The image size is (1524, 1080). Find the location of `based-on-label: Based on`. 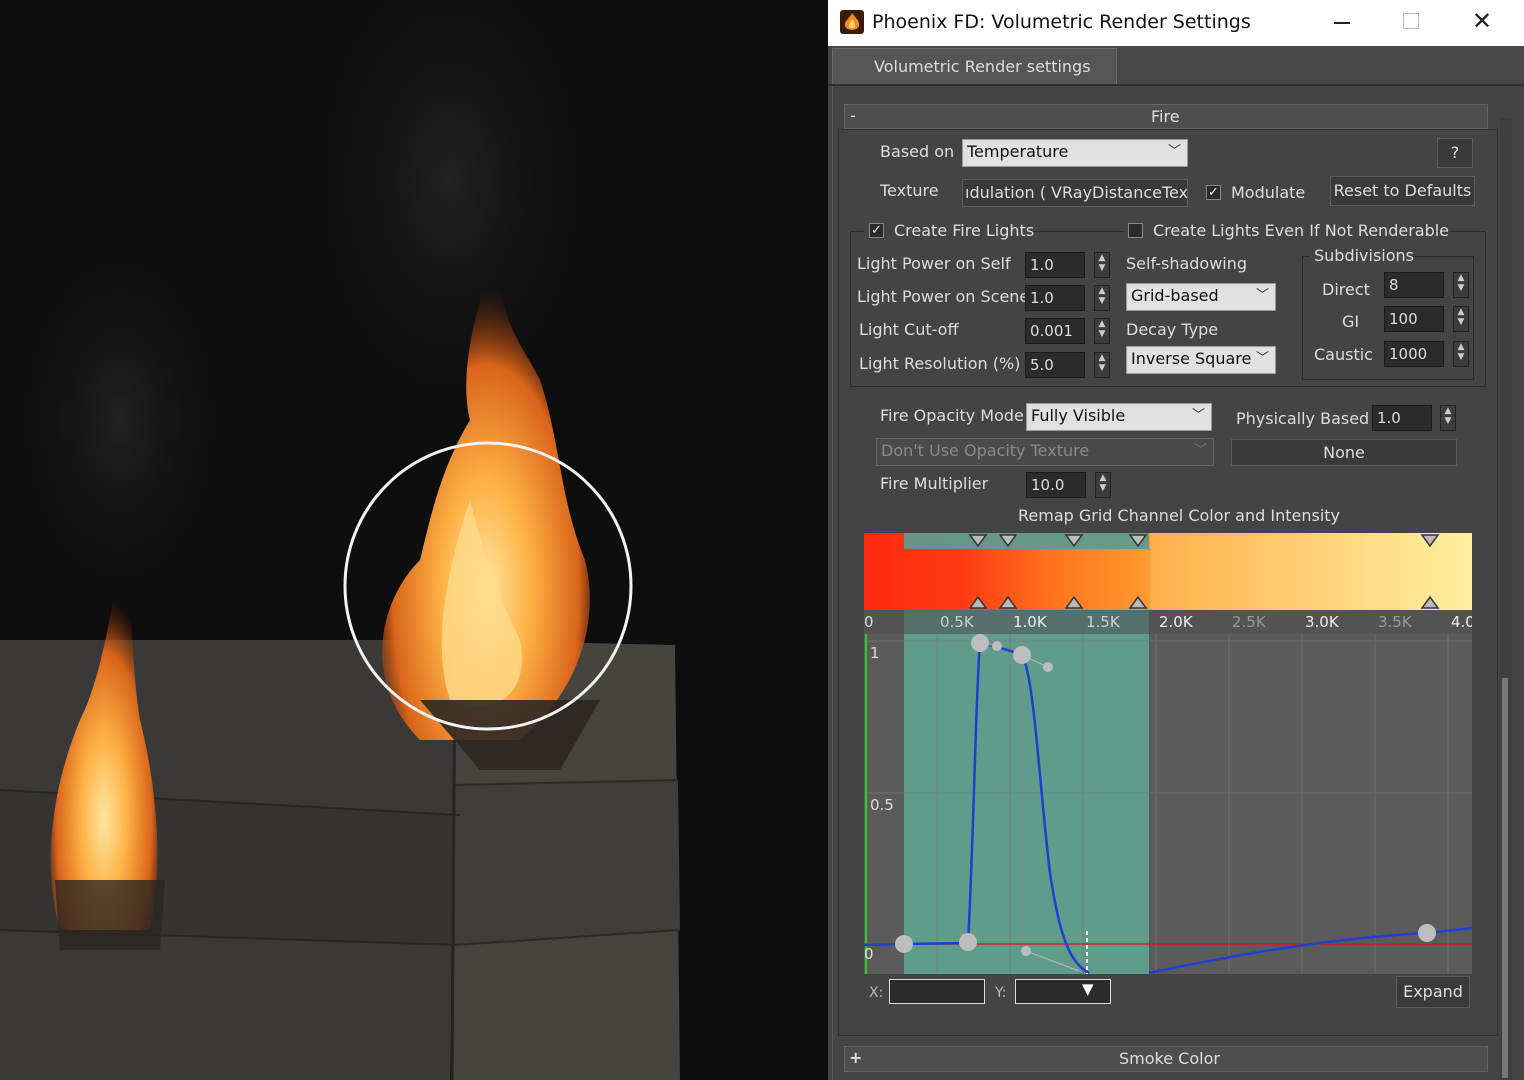

based-on-label: Based on is located at coordinates (917, 151).